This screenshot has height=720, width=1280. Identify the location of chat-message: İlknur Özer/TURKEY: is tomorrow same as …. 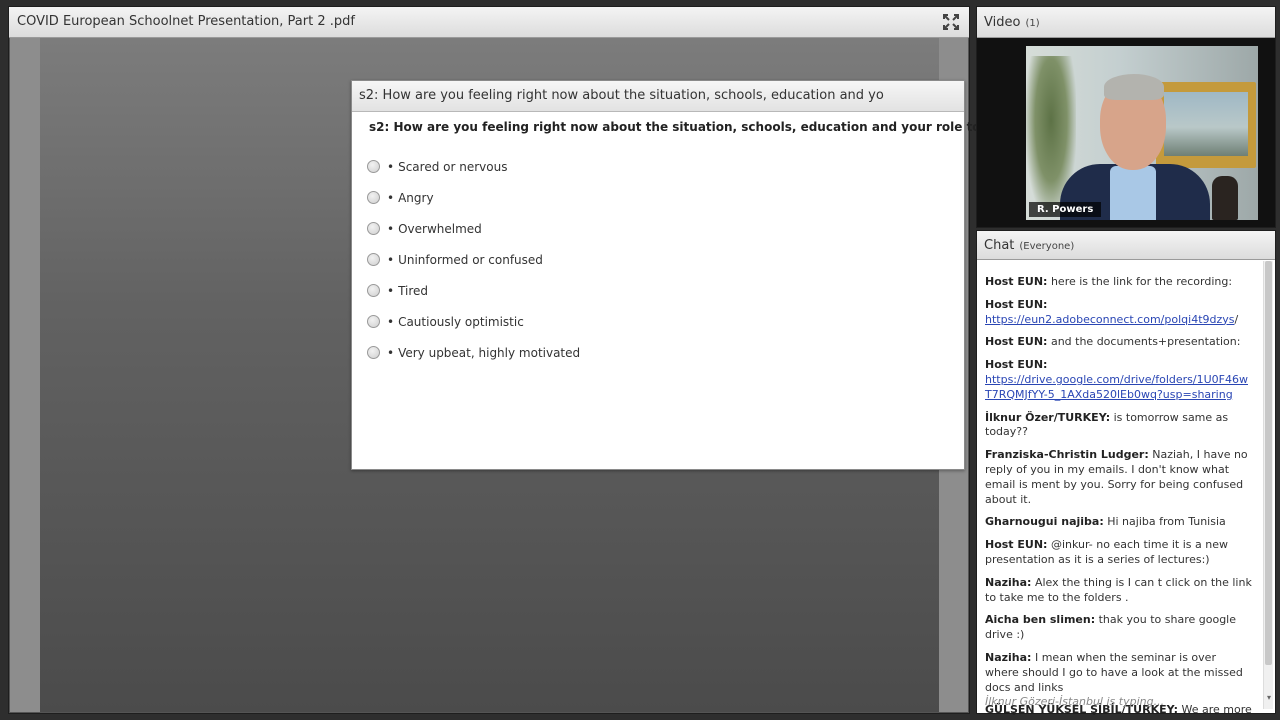
(1119, 426).